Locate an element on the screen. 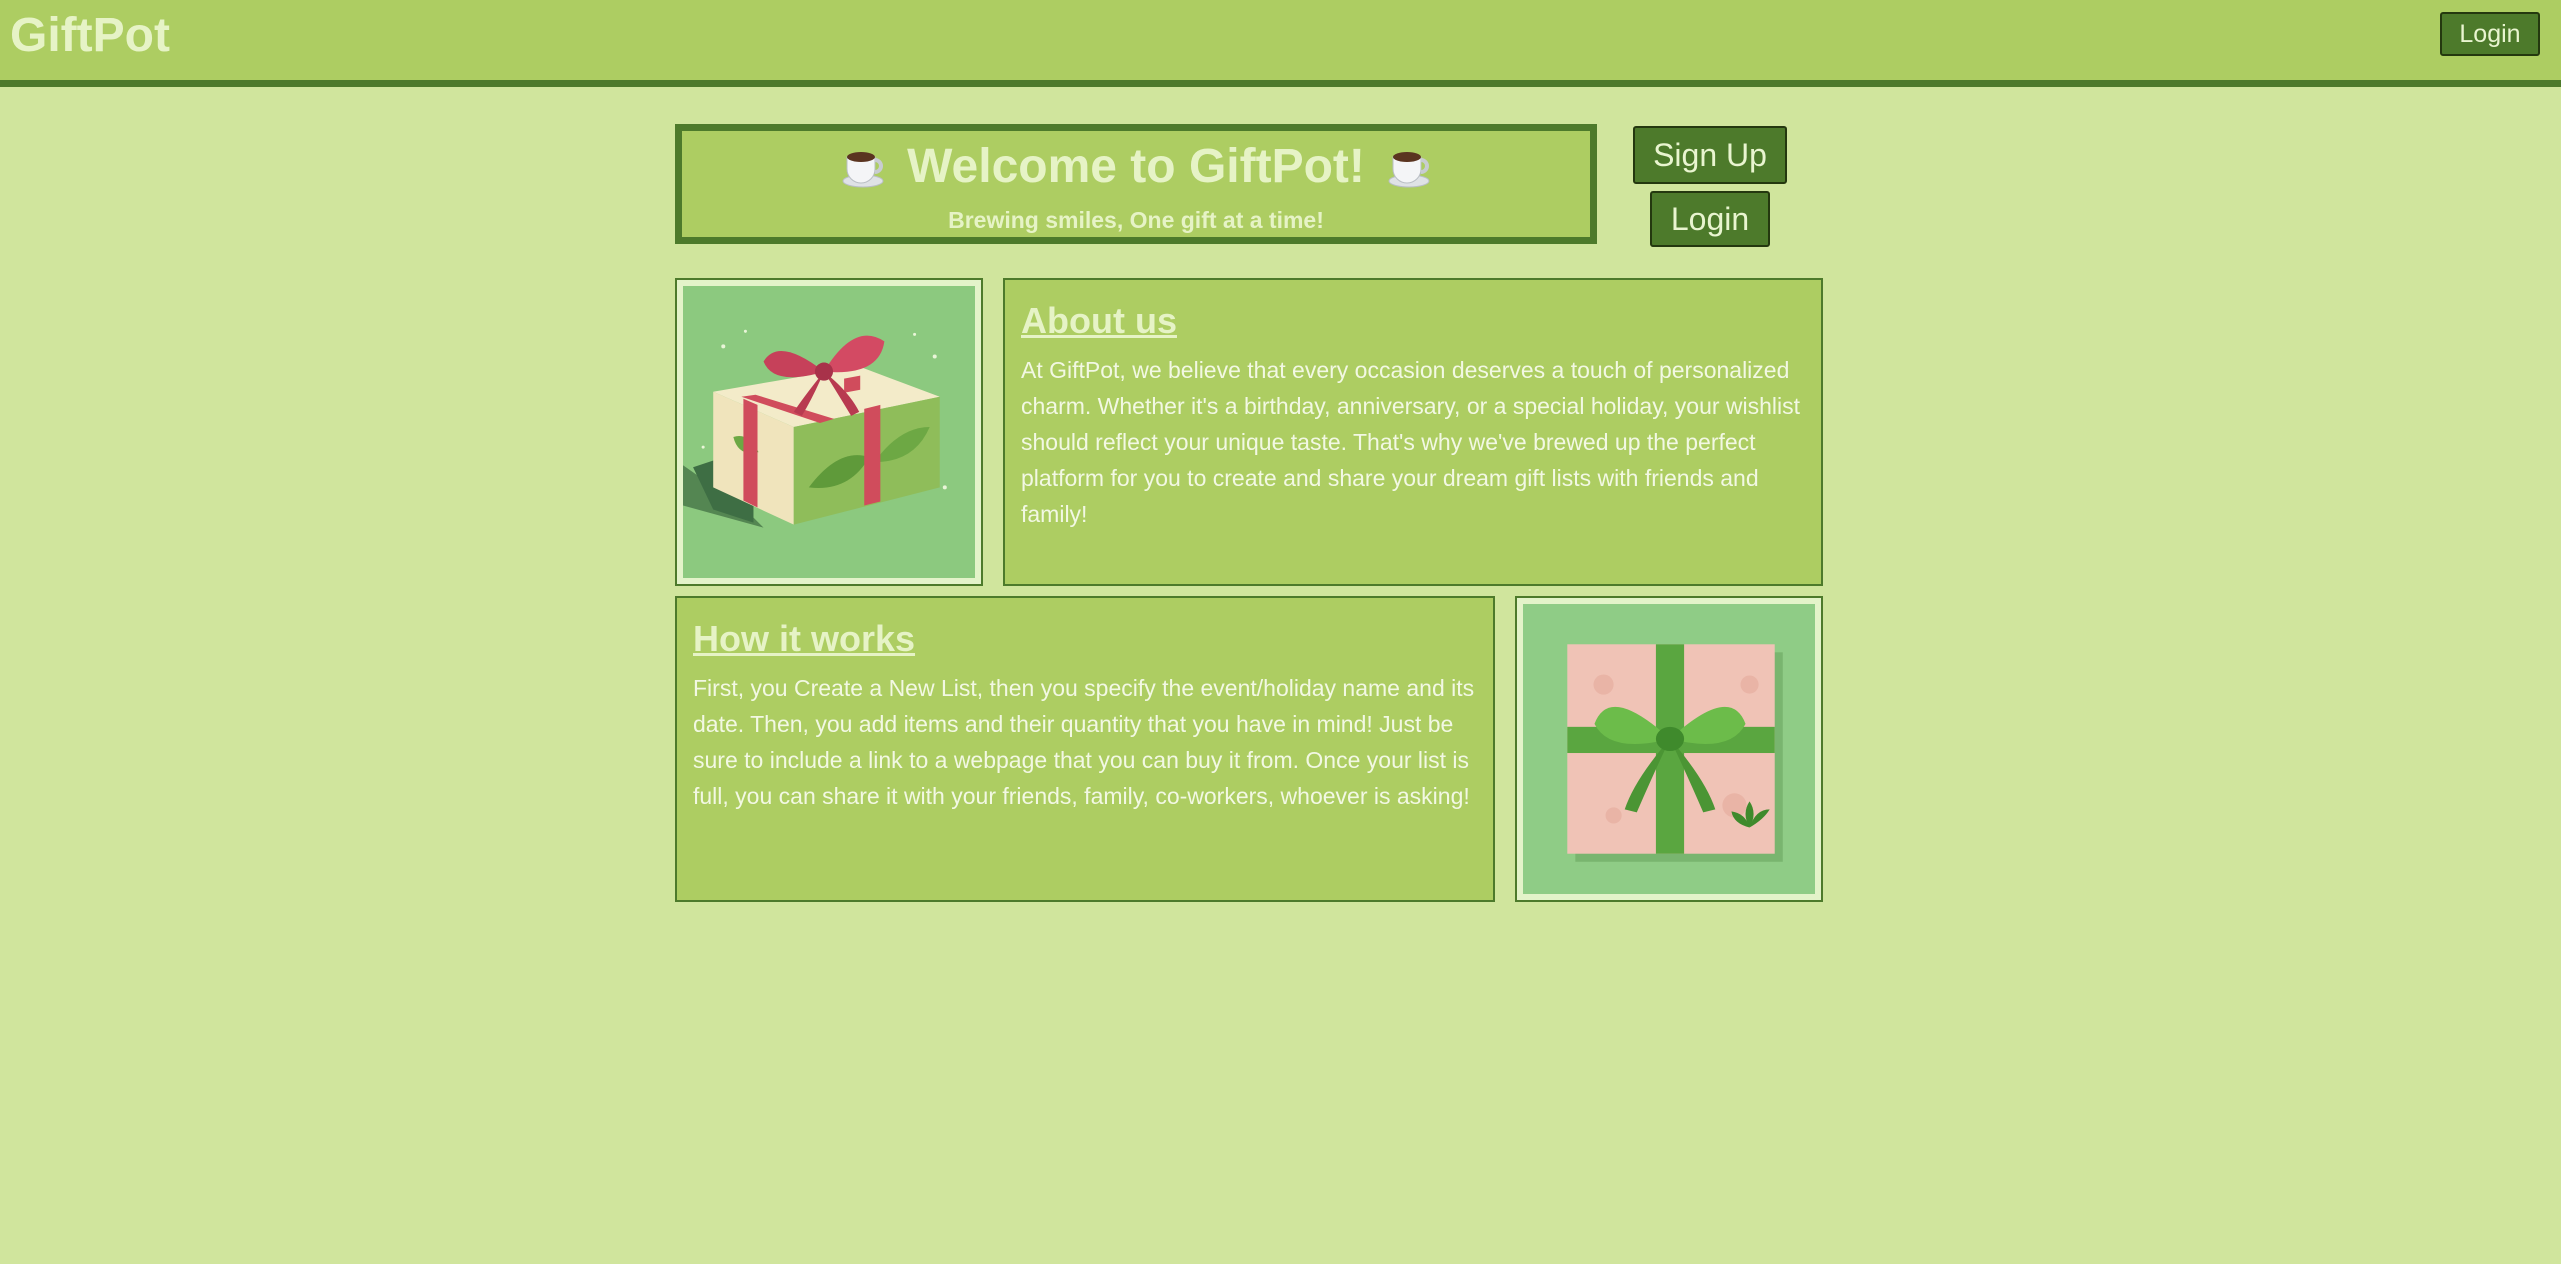 Image resolution: width=2561 pixels, height=1264 pixels. gift-illustration-green-ribbon is located at coordinates (1669, 749).